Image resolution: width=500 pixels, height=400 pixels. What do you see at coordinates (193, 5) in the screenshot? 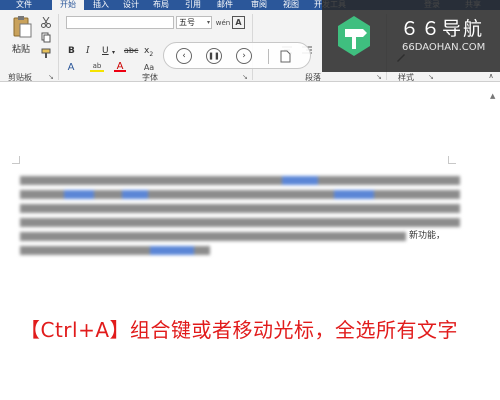
I see `tab-references: 引用` at bounding box center [193, 5].